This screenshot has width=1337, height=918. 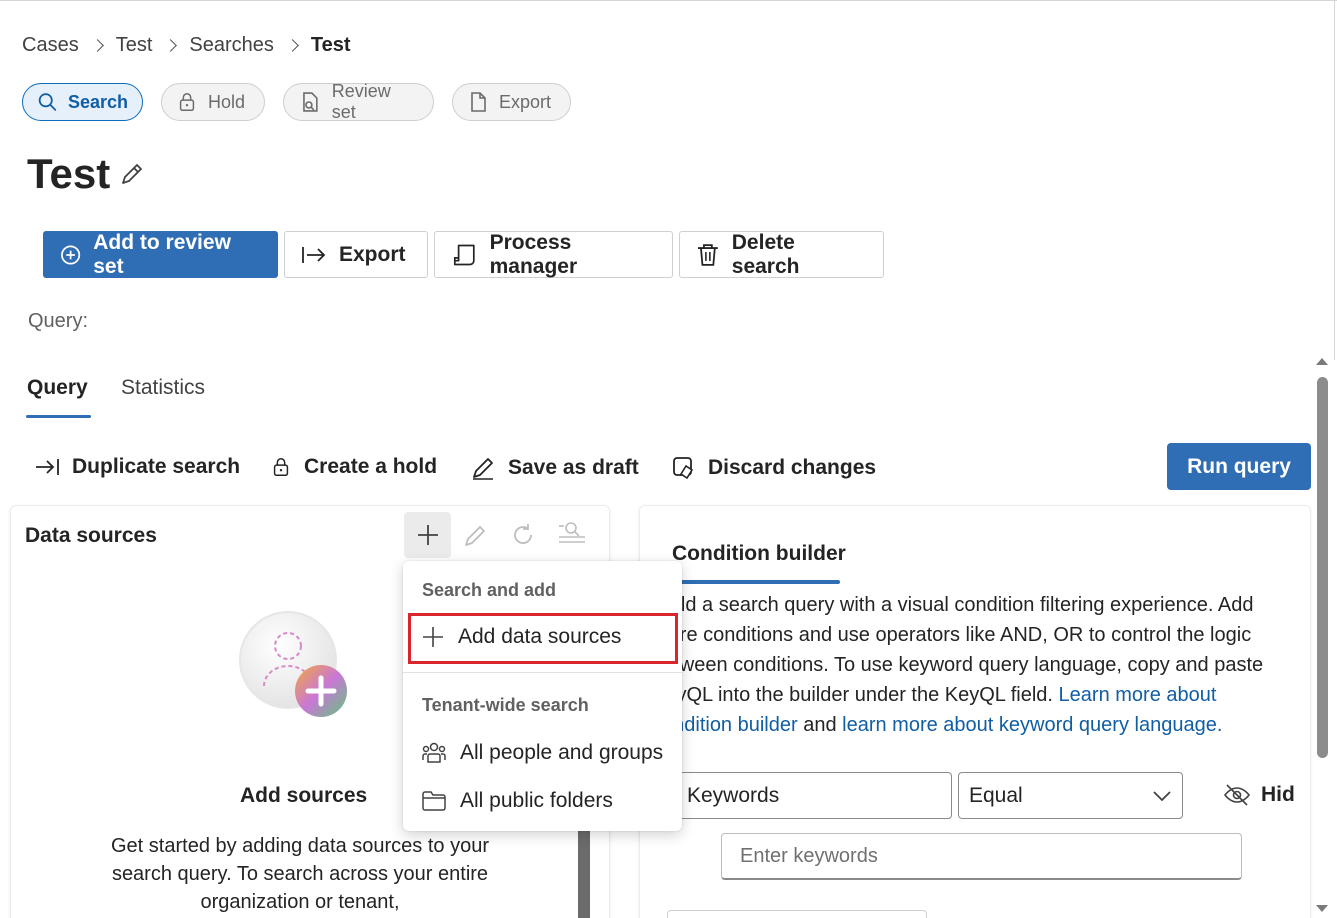 I want to click on refresh-icon, so click(x=523, y=534).